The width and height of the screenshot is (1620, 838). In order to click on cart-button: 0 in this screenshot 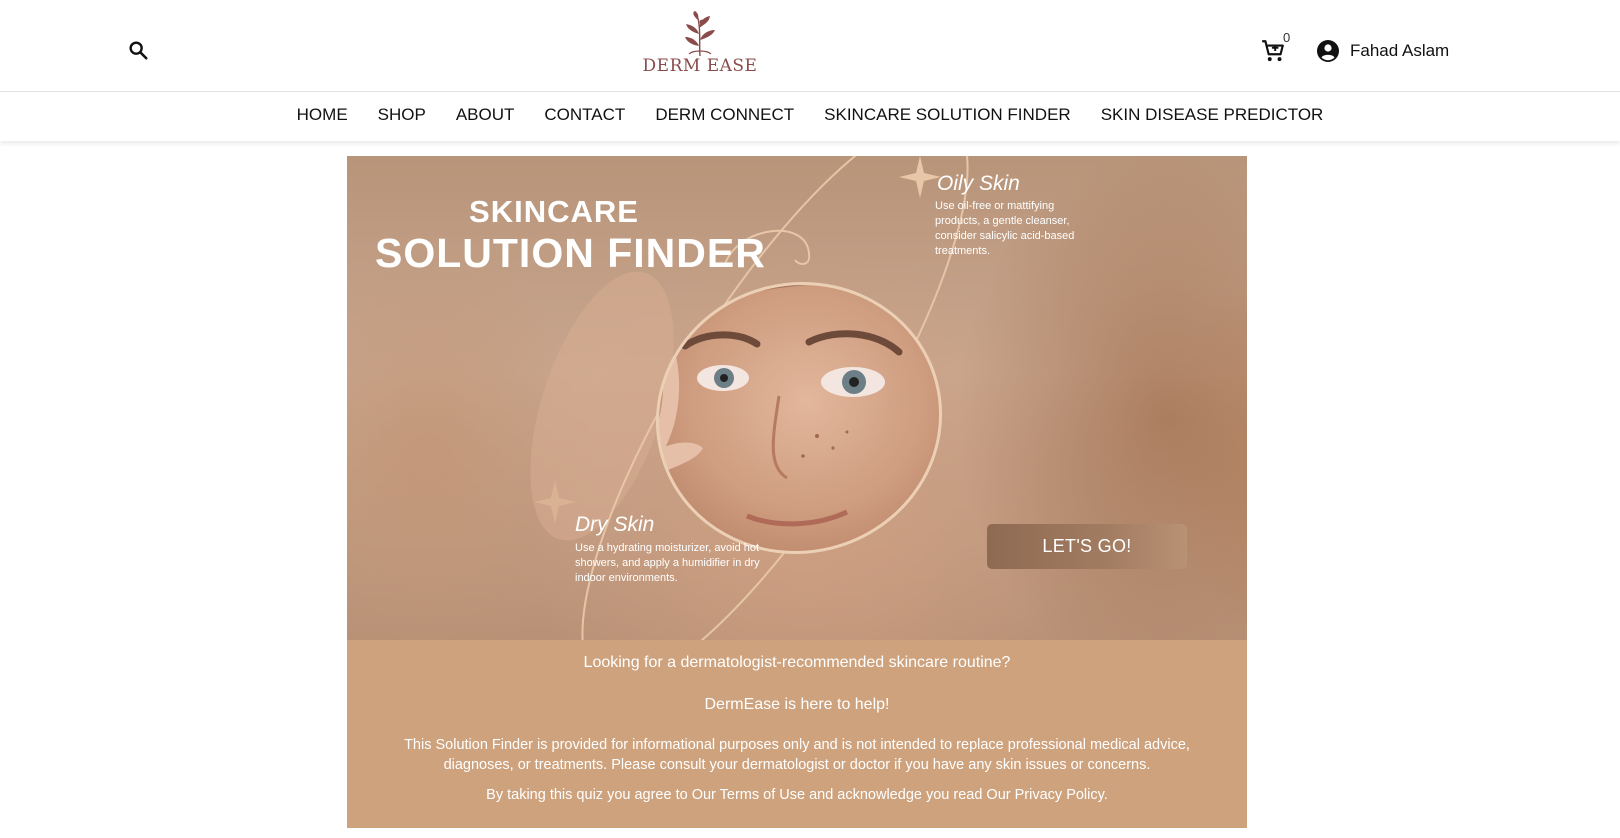, I will do `click(1277, 48)`.